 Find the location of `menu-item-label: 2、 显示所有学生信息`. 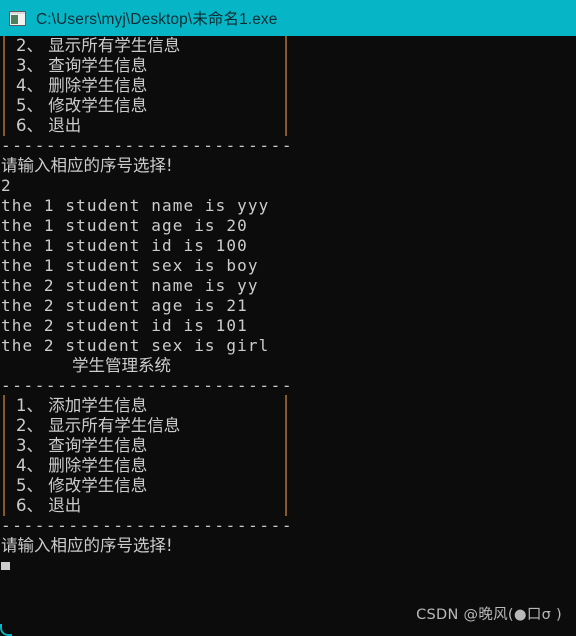

menu-item-label: 2、 显示所有学生信息 is located at coordinates (98, 45).